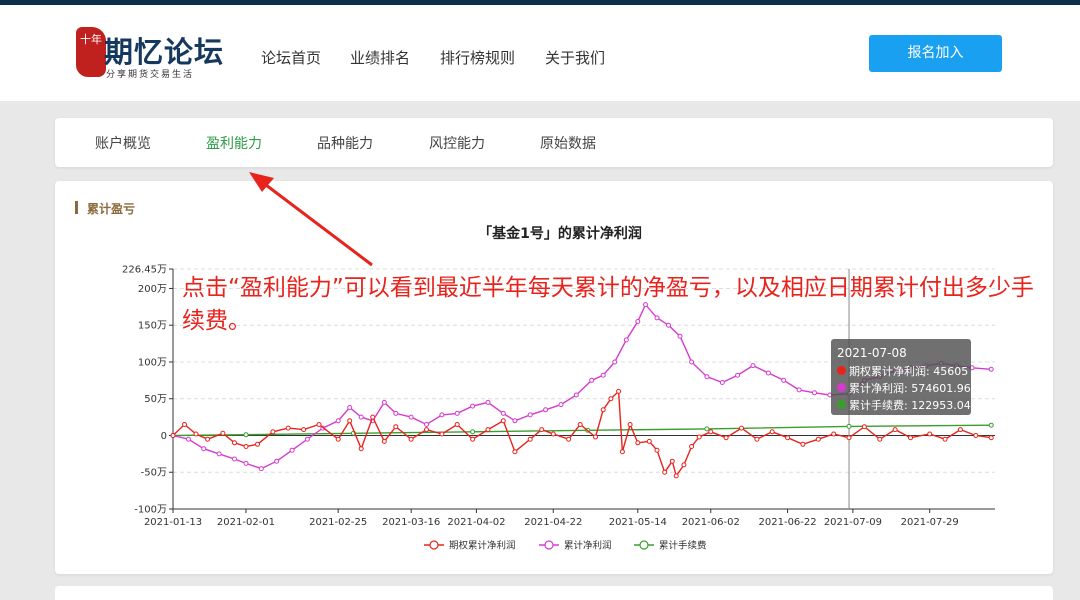 The image size is (1080, 600). Describe the element at coordinates (683, 546) in the screenshot. I see `legend-label: 累计手续费` at that location.